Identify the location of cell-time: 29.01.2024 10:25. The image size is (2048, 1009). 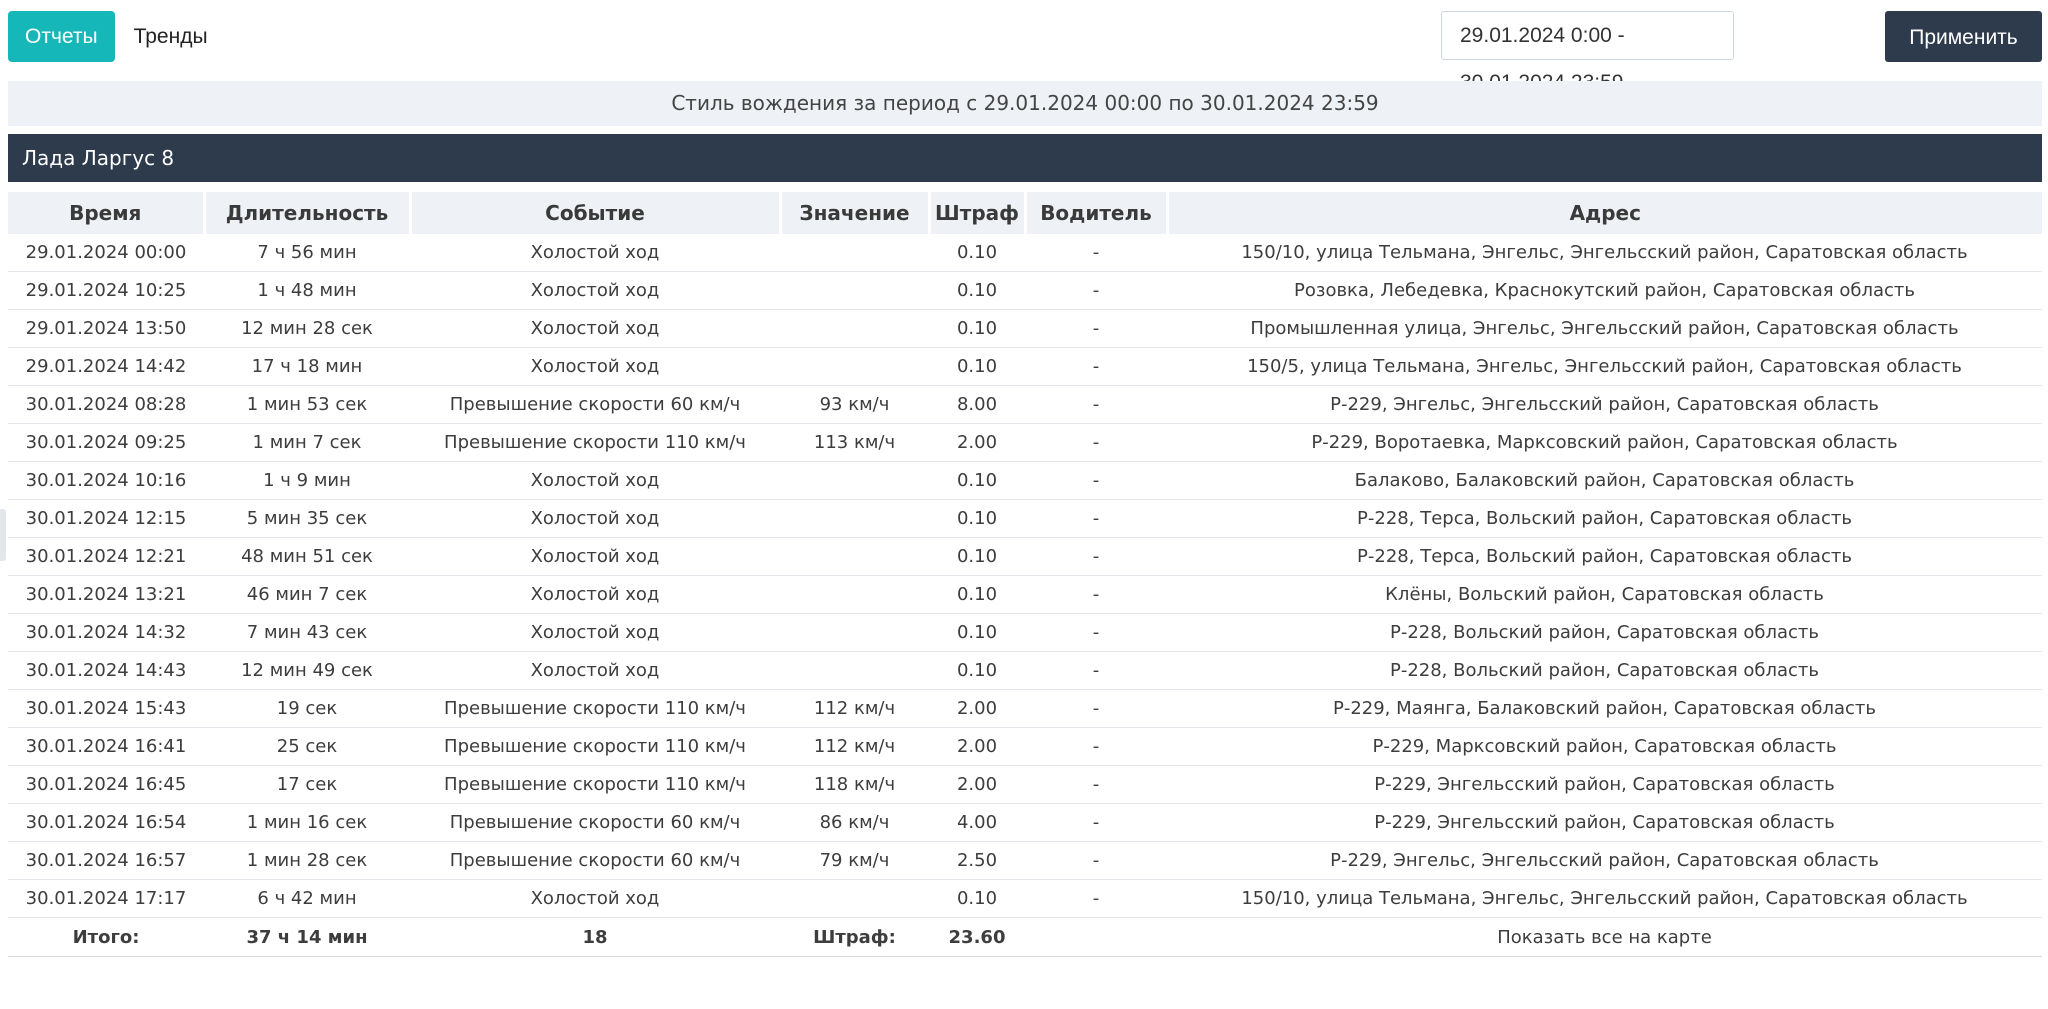
(106, 290).